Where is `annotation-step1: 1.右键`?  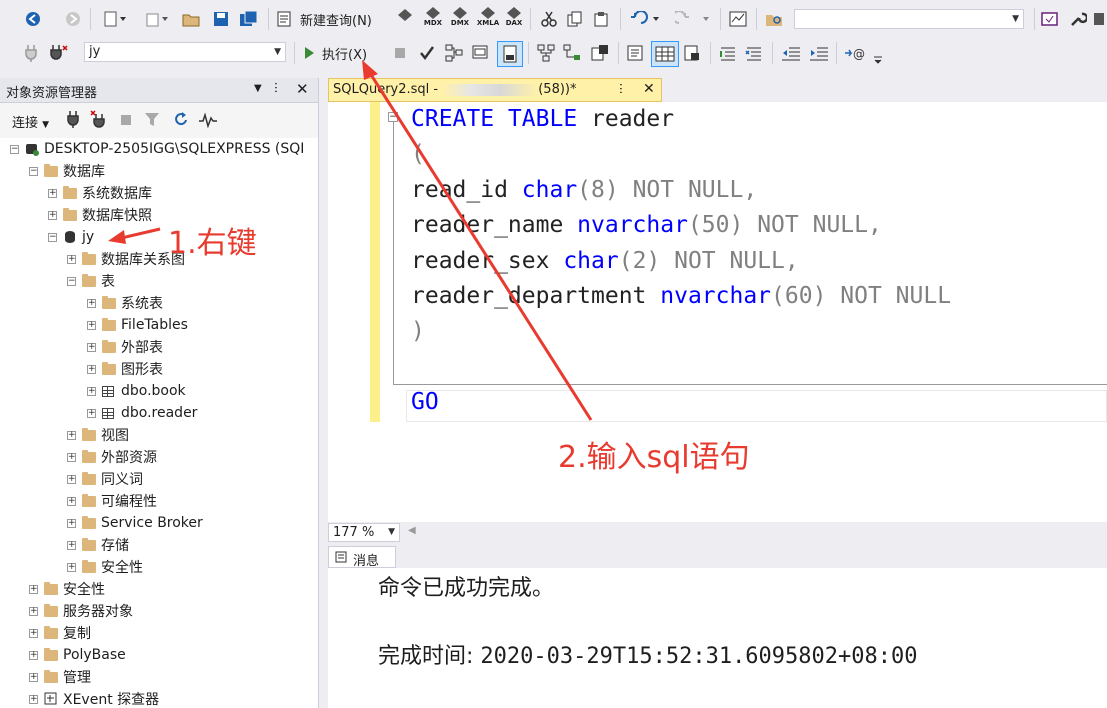 annotation-step1: 1.右键 is located at coordinates (212, 243).